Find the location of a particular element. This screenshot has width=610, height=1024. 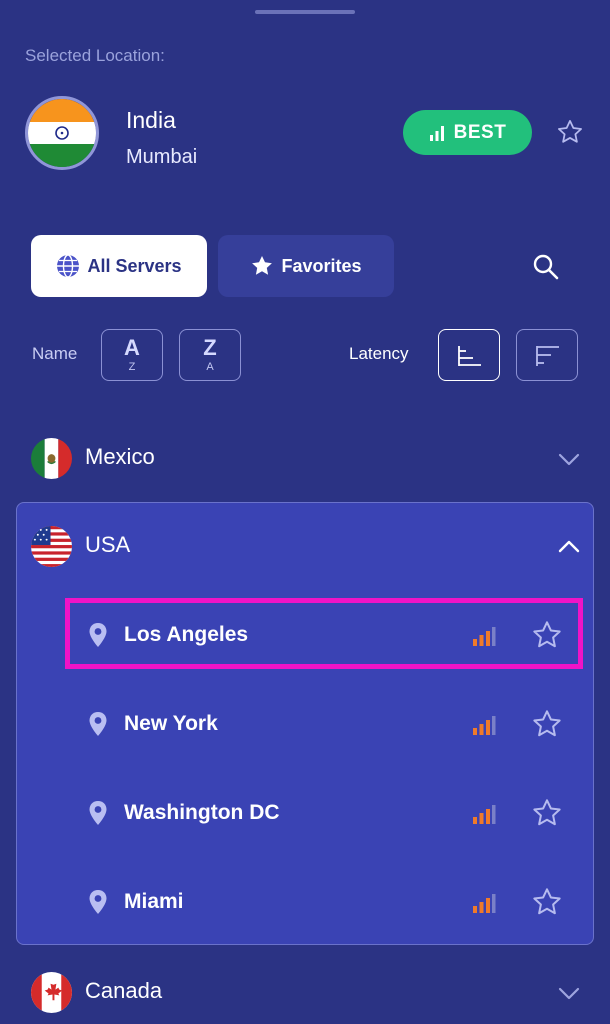

canada-flag-icon is located at coordinates (51, 992).